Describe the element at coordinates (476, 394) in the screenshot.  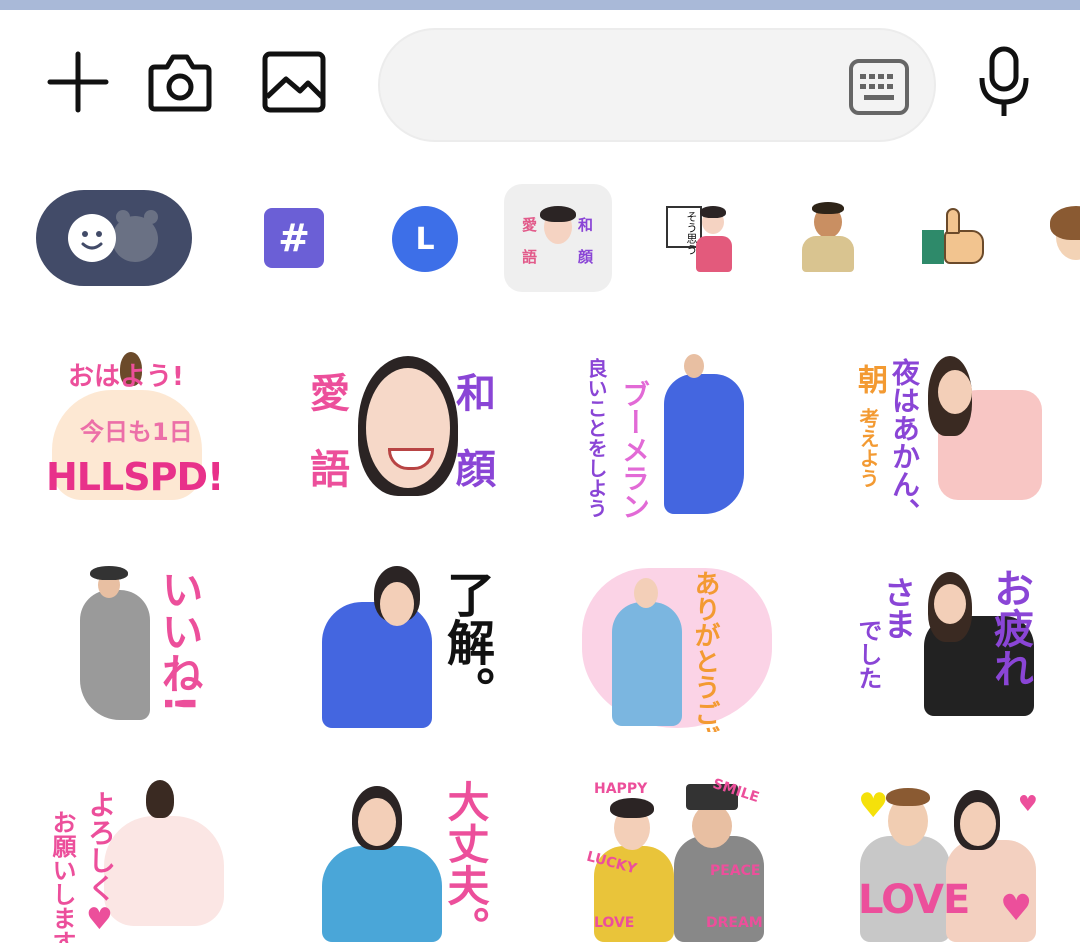
I see `sticker-text: 和` at that location.